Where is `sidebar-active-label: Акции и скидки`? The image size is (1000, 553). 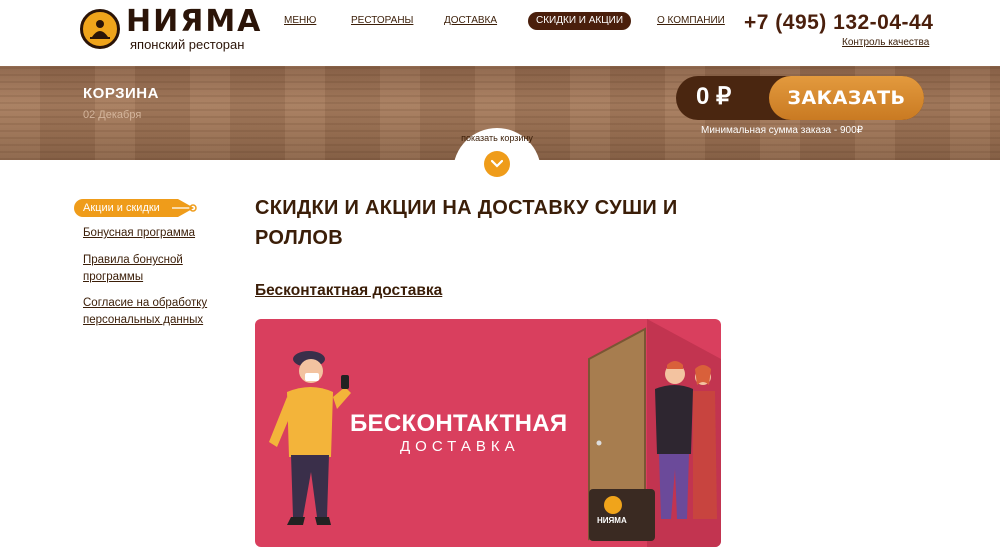 sidebar-active-label: Акции и скидки is located at coordinates (122, 208).